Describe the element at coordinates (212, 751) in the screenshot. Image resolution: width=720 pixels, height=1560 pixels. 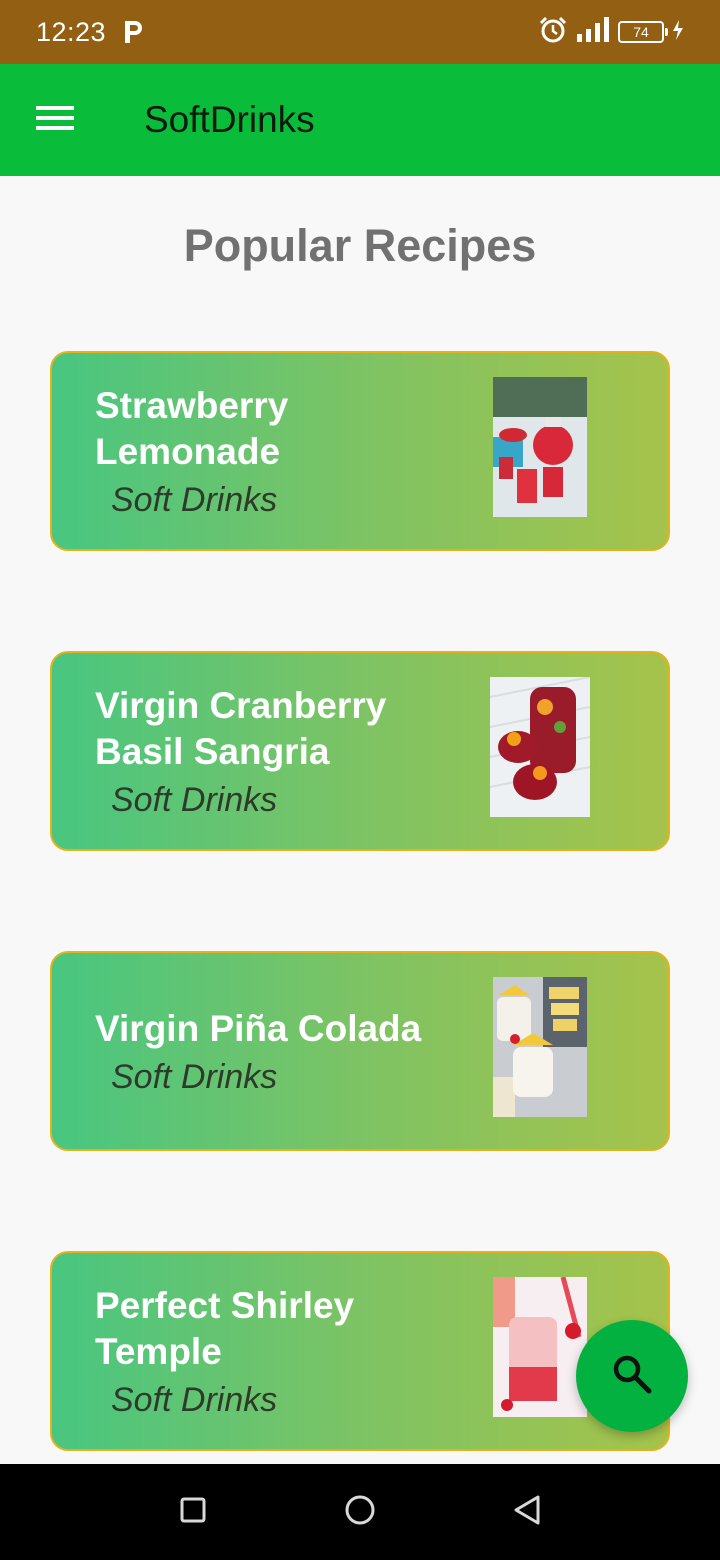
I see `recipe-title-line2: Basil Sangria` at that location.